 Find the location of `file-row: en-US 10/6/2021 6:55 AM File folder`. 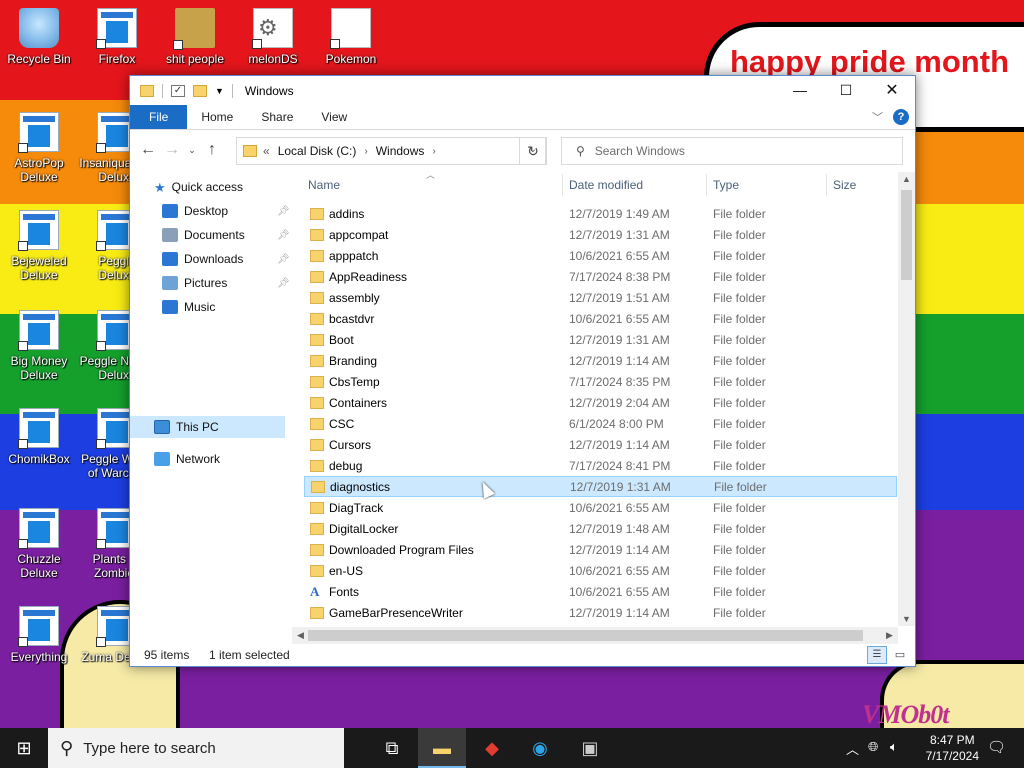

file-row: en-US 10/6/2021 6:55 AM File folder is located at coordinates (600, 570).